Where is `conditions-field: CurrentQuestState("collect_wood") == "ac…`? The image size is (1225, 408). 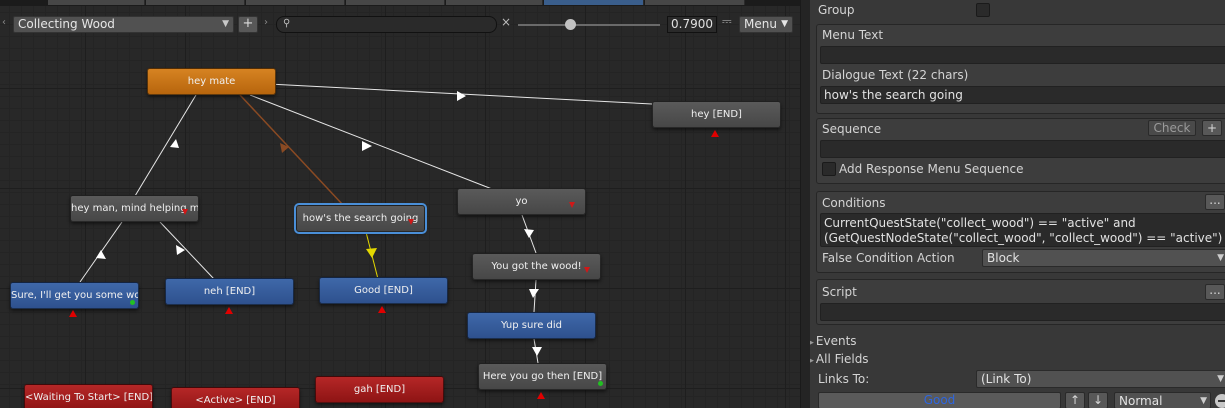
conditions-field: CurrentQuestState("collect_wood") == "ac… is located at coordinates (1022, 230).